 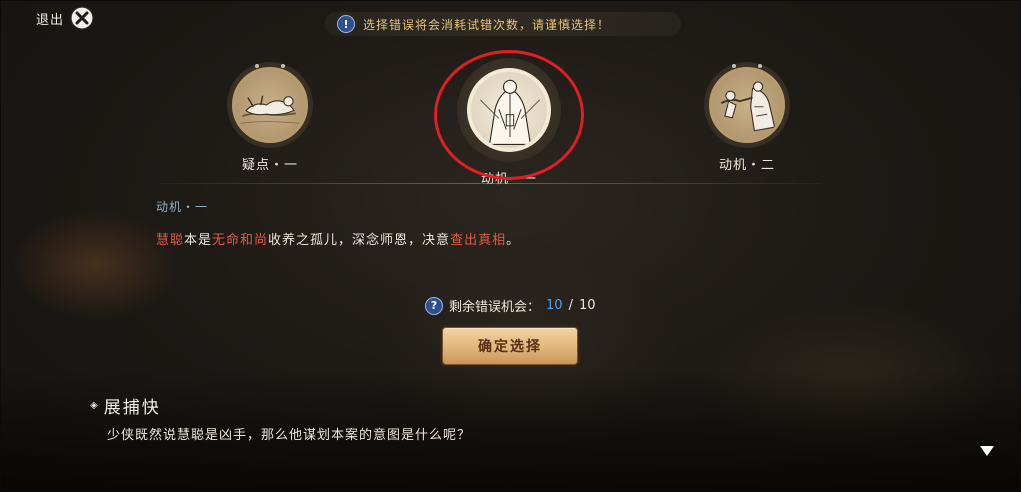 I want to click on section-divider, so click(x=490, y=183).